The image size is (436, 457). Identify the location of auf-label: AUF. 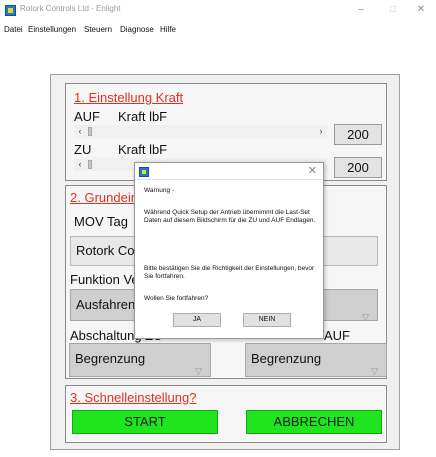
(87, 116).